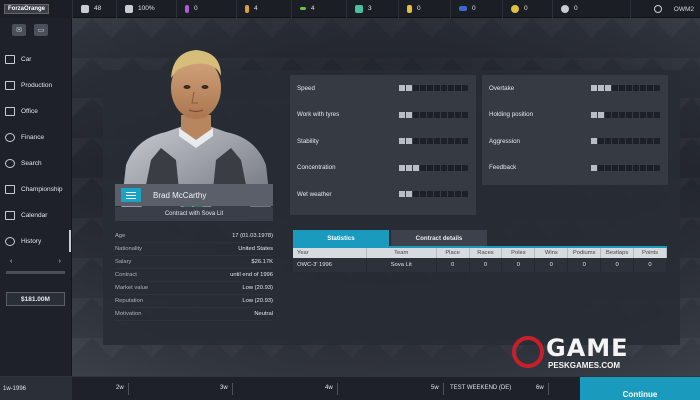 Image resolution: width=700 pixels, height=400 pixels. What do you see at coordinates (35, 241) in the screenshot?
I see `sidebar-item-history: History` at bounding box center [35, 241].